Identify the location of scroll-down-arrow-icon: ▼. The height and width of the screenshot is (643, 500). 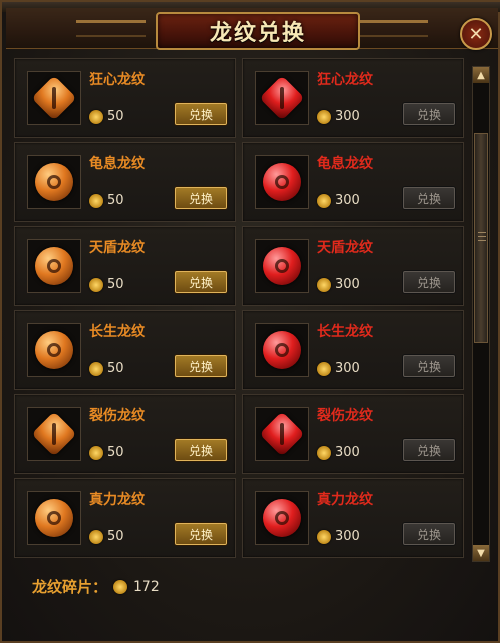
(481, 553).